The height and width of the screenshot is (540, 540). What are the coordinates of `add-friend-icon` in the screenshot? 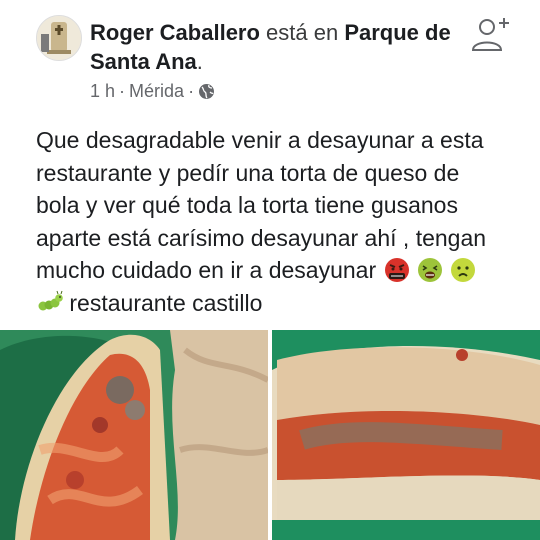 It's located at (490, 34).